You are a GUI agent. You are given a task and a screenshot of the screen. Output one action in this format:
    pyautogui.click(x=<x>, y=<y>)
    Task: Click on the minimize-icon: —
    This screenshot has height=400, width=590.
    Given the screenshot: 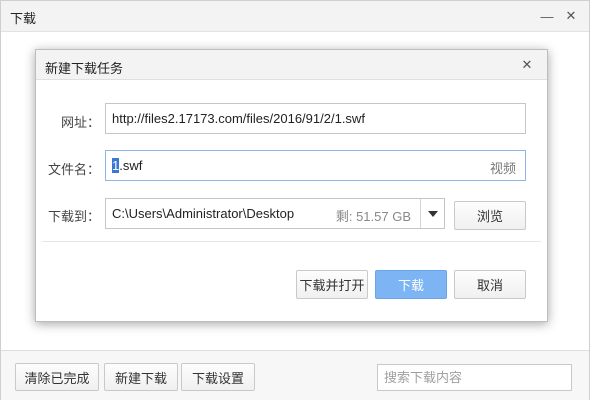 What is the action you would take?
    pyautogui.click(x=547, y=16)
    